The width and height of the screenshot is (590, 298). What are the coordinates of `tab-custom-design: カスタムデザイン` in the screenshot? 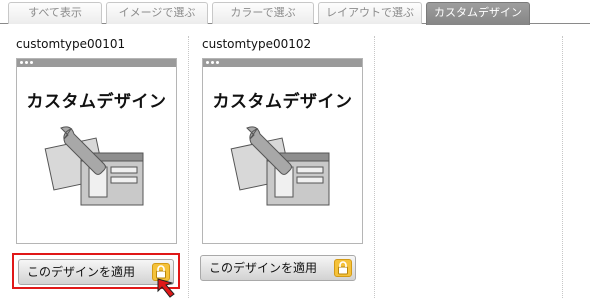 It's located at (478, 13).